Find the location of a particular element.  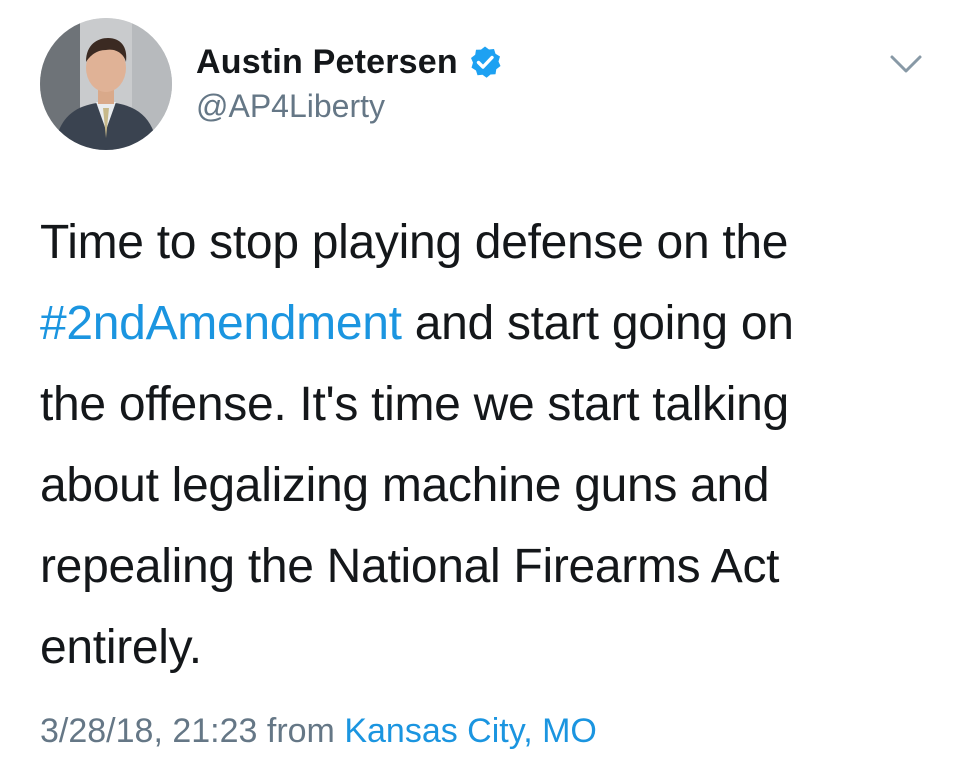

verified-badge-icon is located at coordinates (485, 62).